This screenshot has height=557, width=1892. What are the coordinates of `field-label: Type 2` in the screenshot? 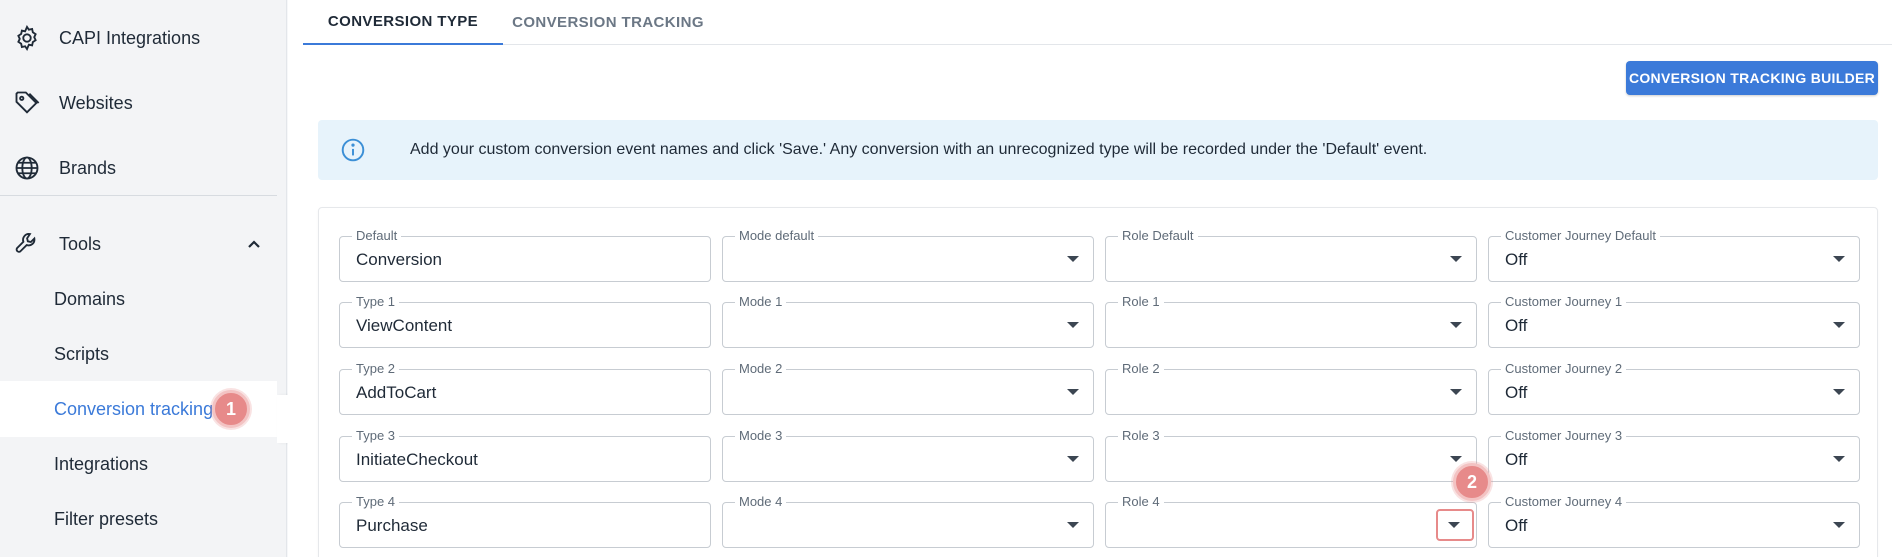 It's located at (376, 369).